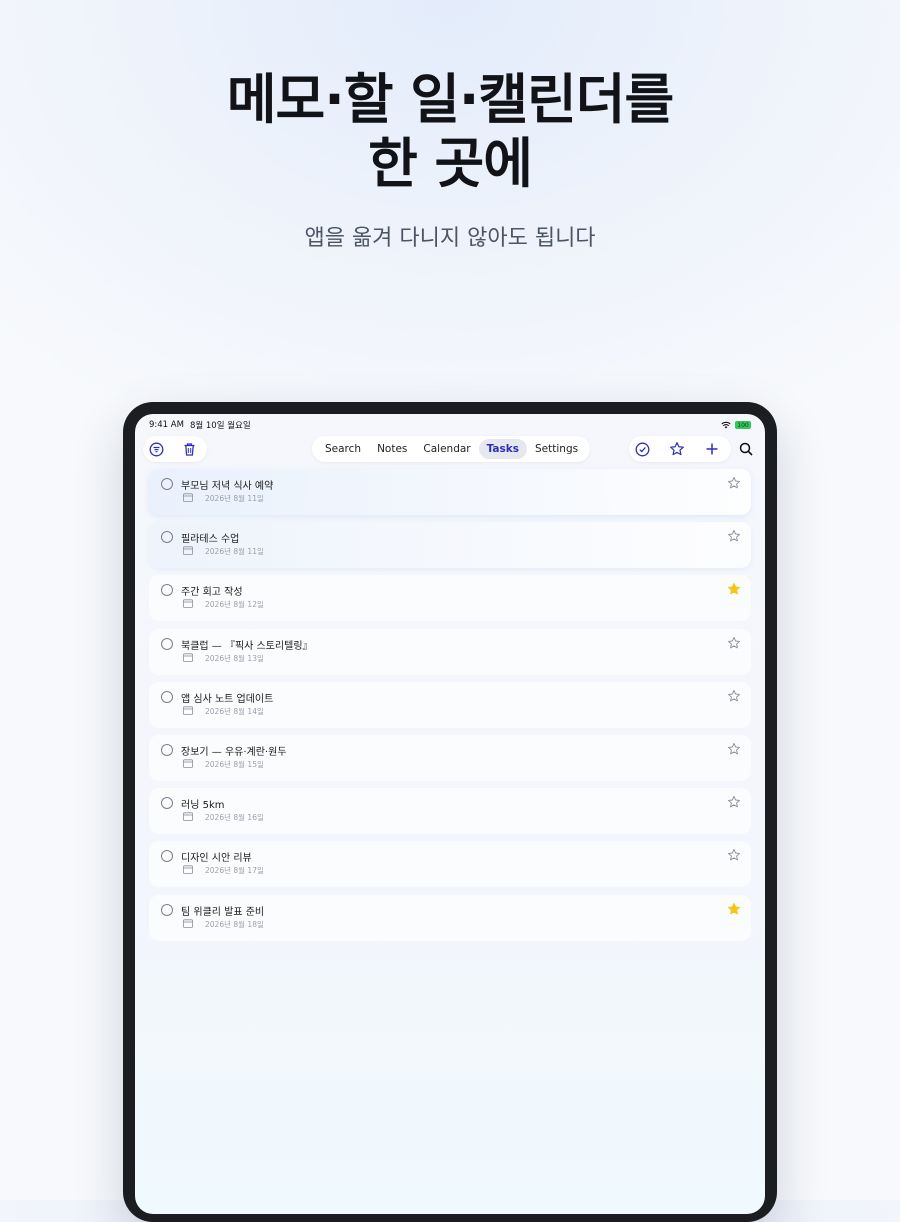 The height and width of the screenshot is (1222, 900). I want to click on battery-icon: 100, so click(743, 425).